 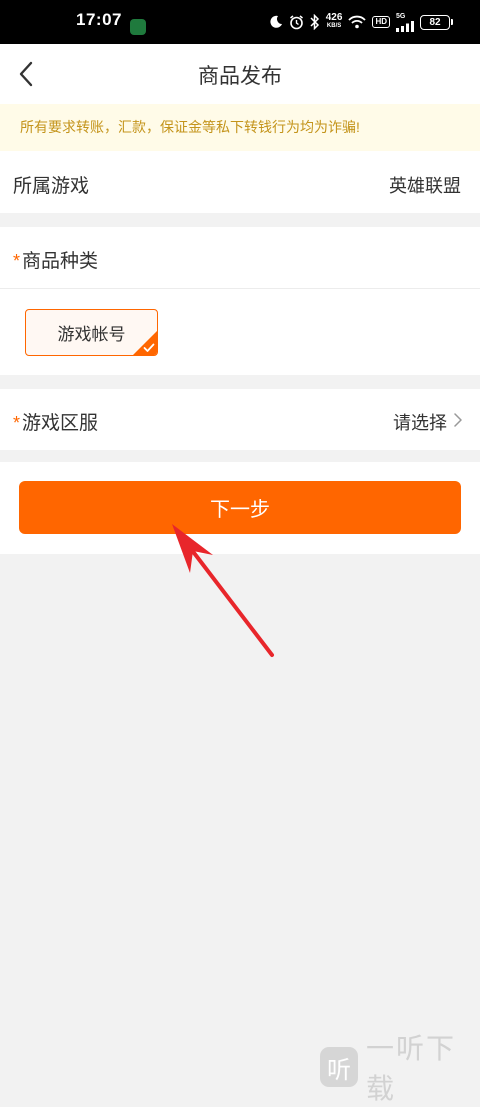 What do you see at coordinates (381, 22) in the screenshot?
I see `hd-badge: HD` at bounding box center [381, 22].